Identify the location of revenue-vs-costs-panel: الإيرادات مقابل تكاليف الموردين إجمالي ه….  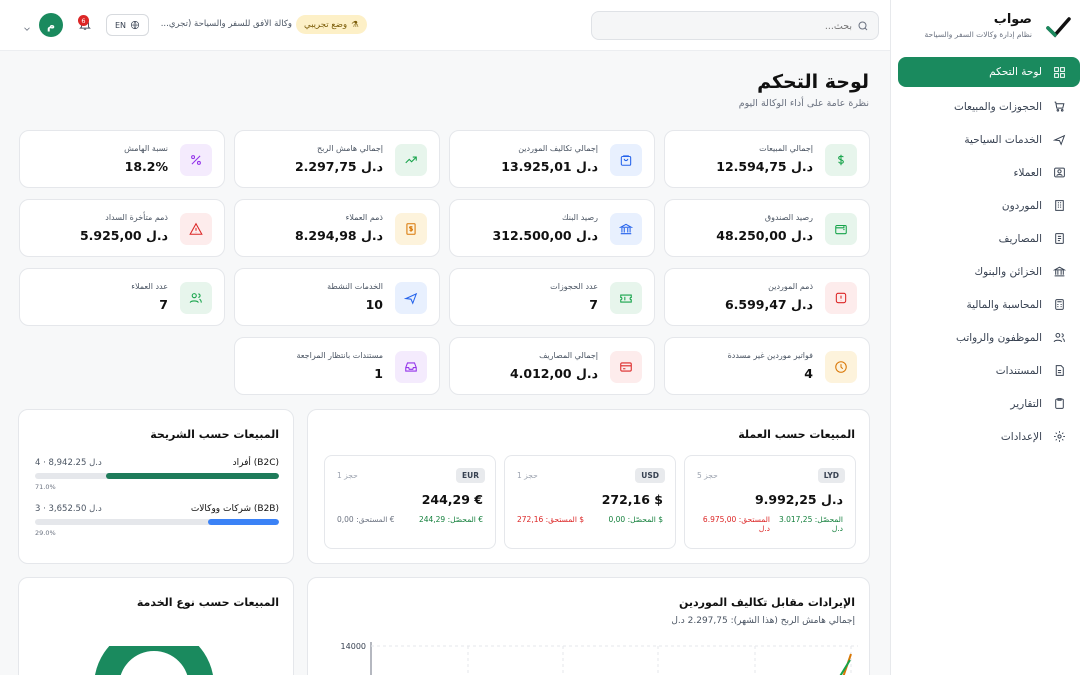
(588, 626).